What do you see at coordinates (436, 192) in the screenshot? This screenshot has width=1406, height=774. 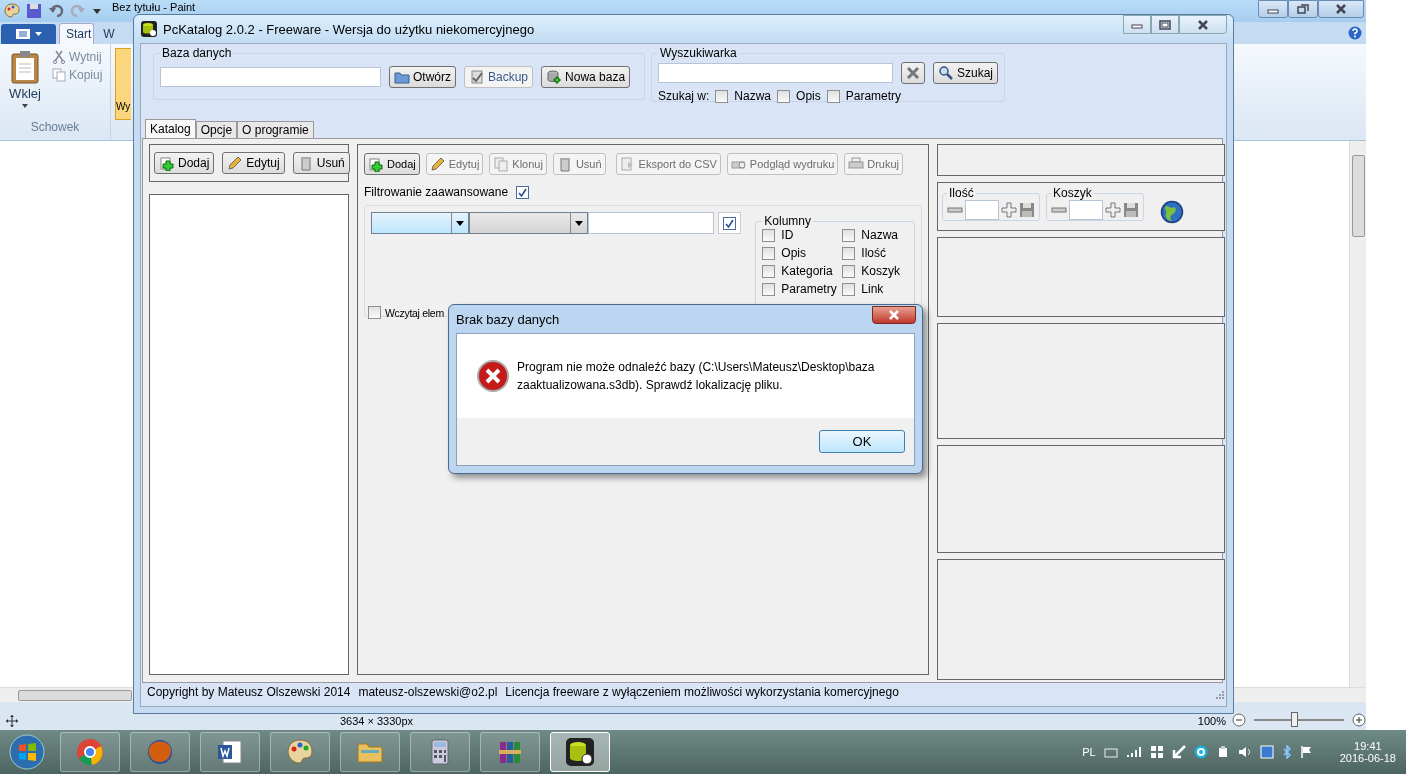 I see `checkbox-label: Filtrowanie zaawansowane` at bounding box center [436, 192].